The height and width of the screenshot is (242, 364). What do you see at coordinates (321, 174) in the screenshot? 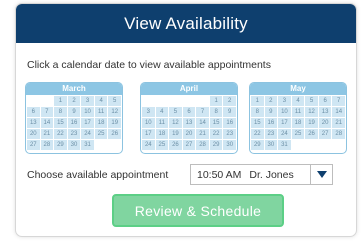
I see `dropdown-arrow-icon` at bounding box center [321, 174].